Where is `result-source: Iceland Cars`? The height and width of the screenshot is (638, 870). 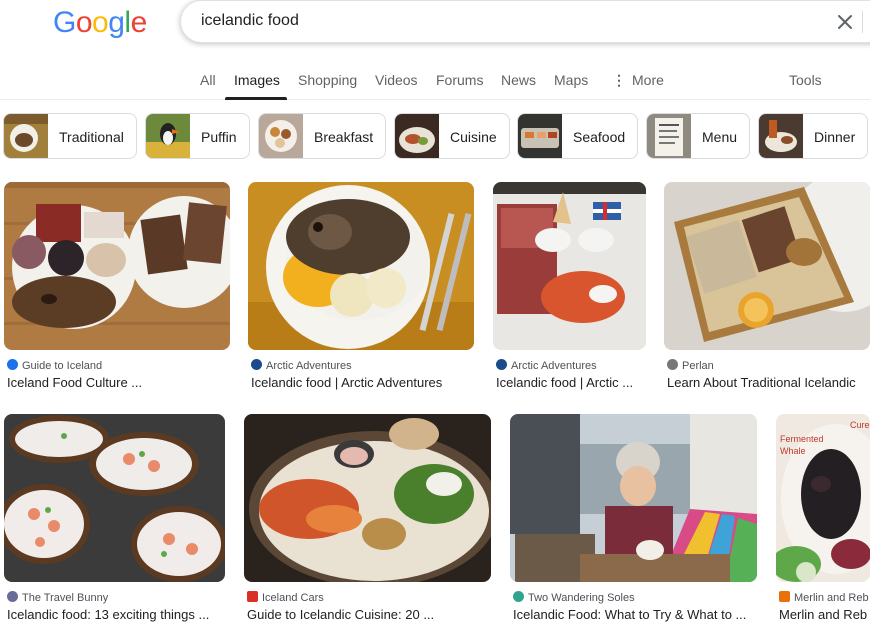 result-source: Iceland Cars is located at coordinates (285, 597).